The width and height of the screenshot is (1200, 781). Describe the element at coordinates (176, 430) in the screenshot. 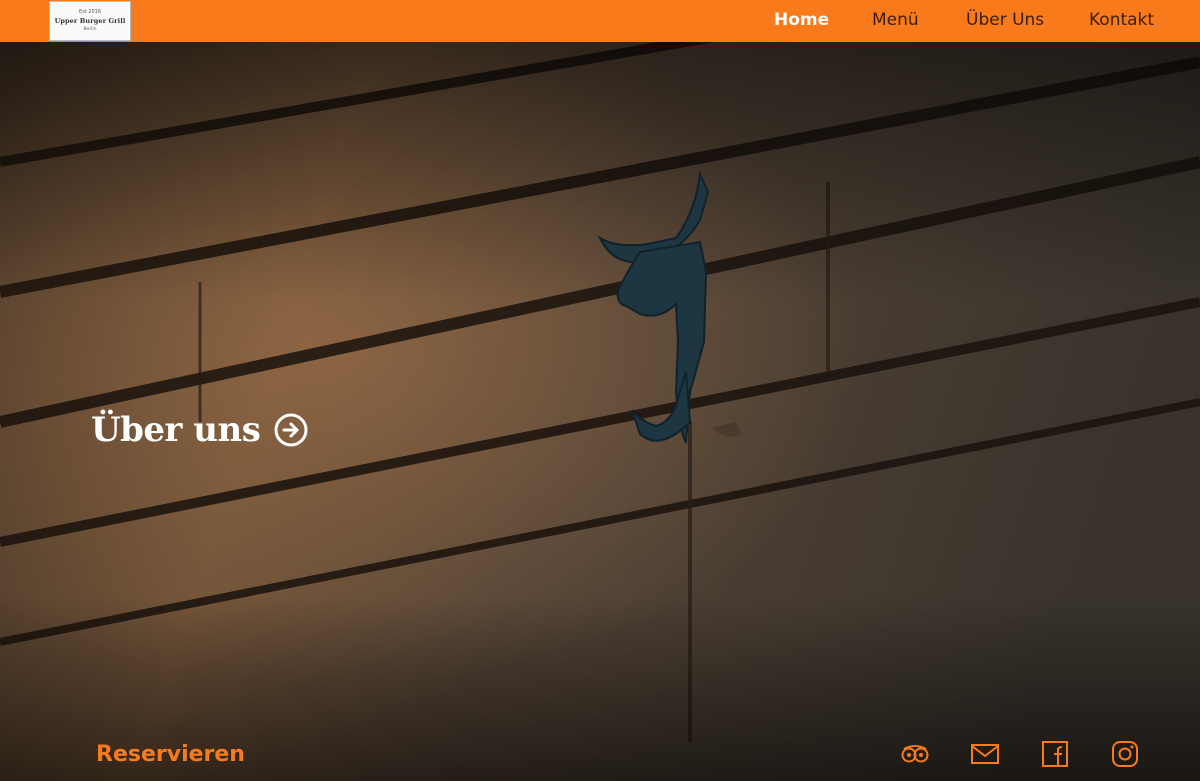

I see `hero-heading: Über uns` at that location.